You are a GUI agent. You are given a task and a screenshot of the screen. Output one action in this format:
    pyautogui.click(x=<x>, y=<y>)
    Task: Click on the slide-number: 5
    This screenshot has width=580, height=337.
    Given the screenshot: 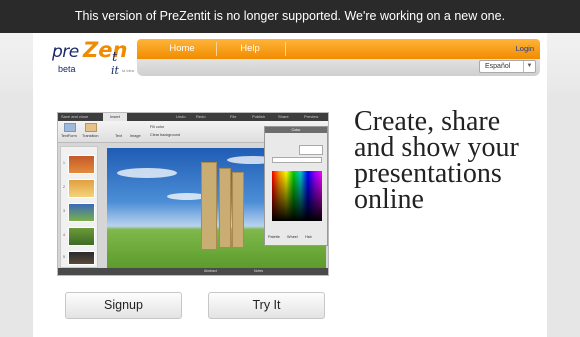 What is the action you would take?
    pyautogui.click(x=64, y=257)
    